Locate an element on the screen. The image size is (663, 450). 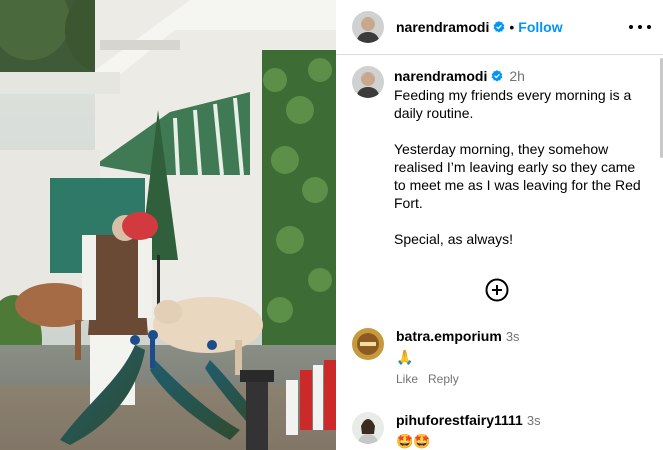
star-struck-emoji: 🤩🤩 is located at coordinates (413, 441).